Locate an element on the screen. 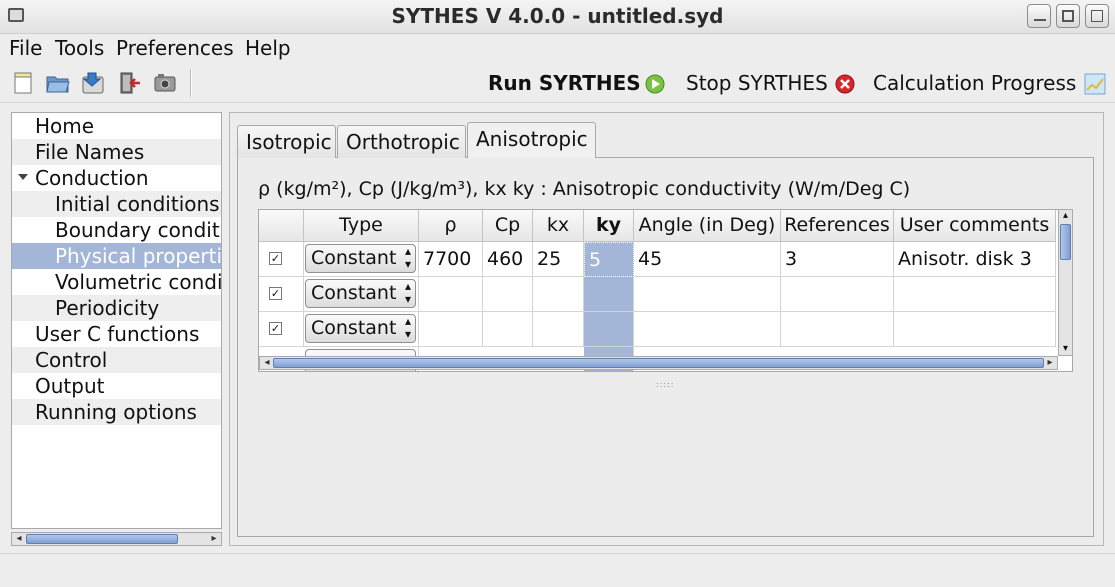 The height and width of the screenshot is (587, 1115). new-file-icon is located at coordinates (24, 83).